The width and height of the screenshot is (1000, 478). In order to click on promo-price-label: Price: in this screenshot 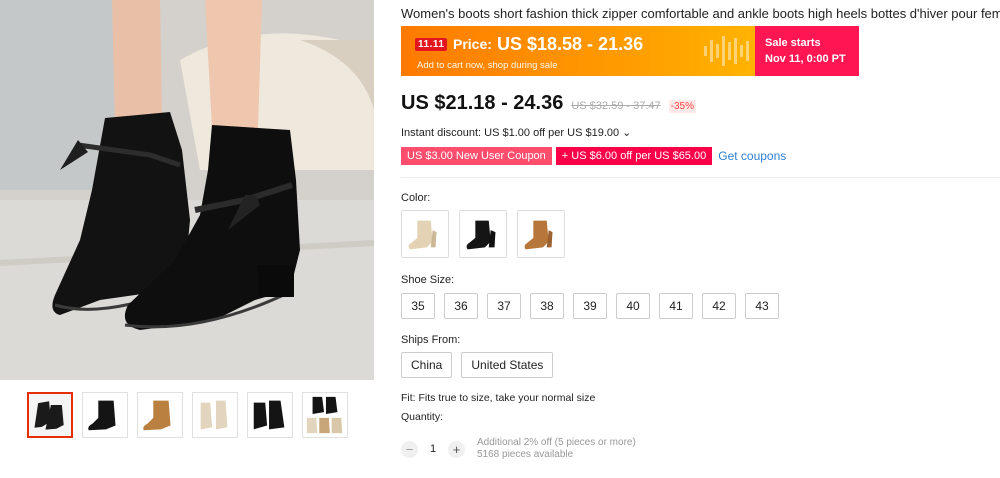, I will do `click(472, 44)`.